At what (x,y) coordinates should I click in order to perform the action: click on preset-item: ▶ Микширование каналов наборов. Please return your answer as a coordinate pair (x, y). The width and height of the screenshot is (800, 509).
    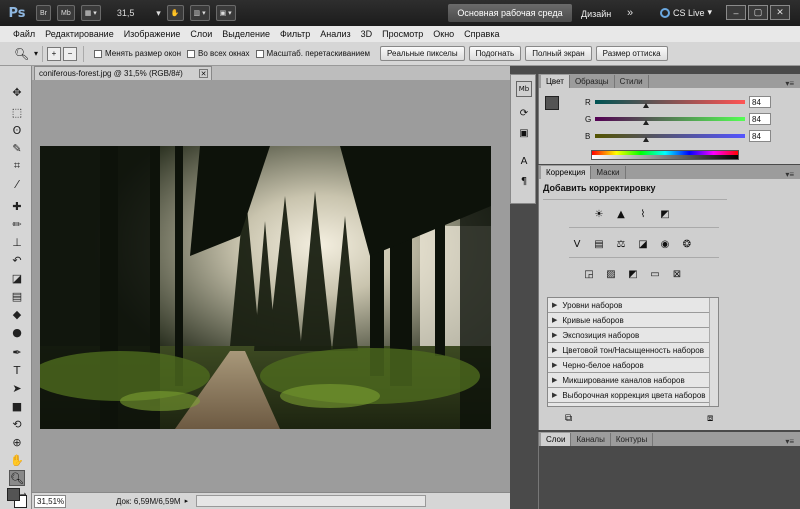
    Looking at the image, I should click on (633, 380).